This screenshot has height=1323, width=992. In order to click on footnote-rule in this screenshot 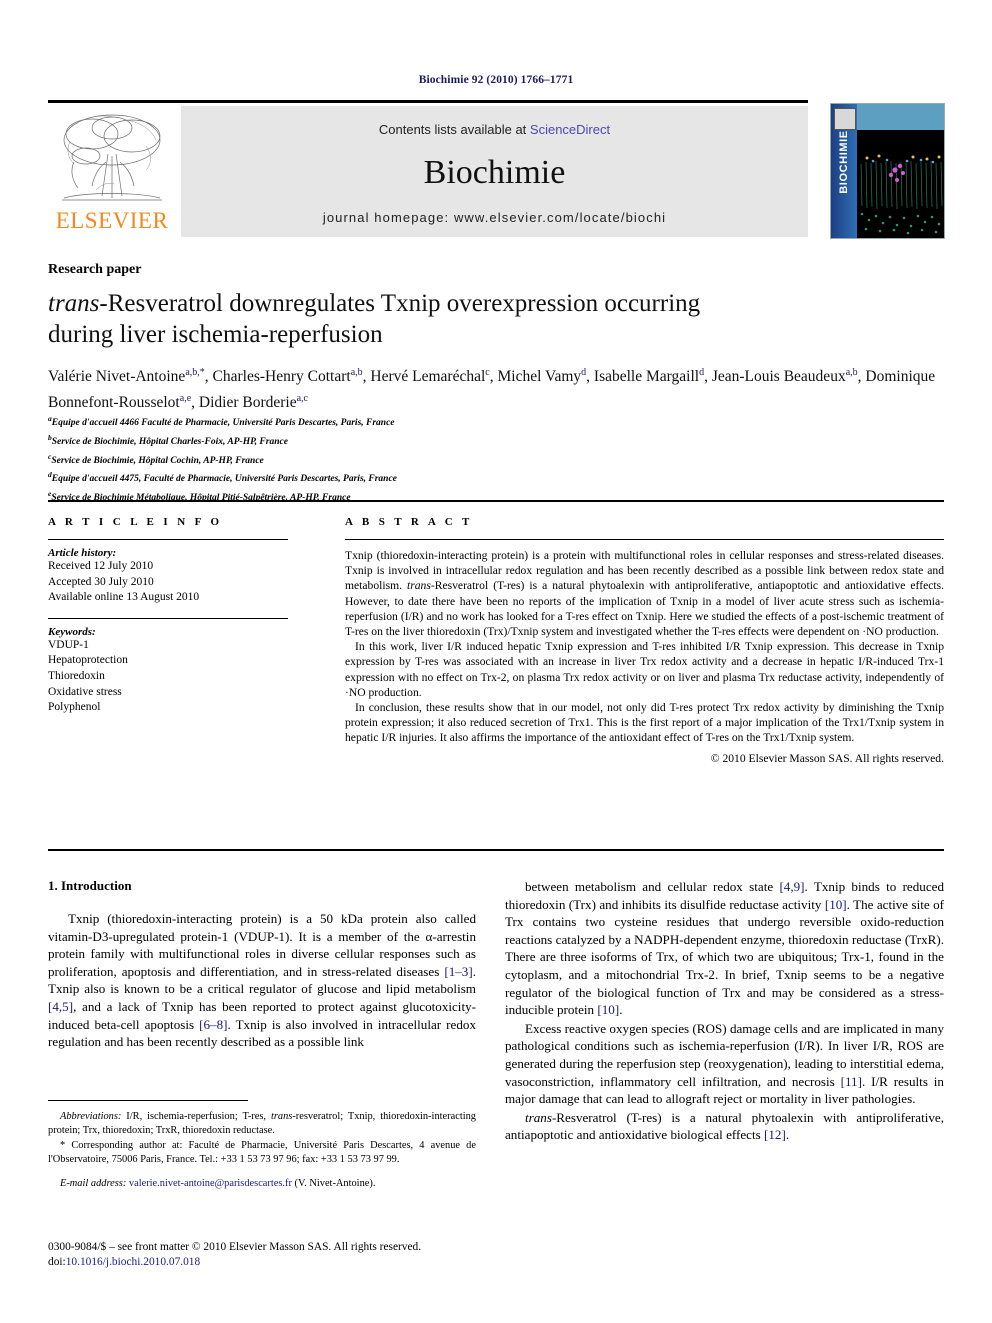, I will do `click(148, 1100)`.